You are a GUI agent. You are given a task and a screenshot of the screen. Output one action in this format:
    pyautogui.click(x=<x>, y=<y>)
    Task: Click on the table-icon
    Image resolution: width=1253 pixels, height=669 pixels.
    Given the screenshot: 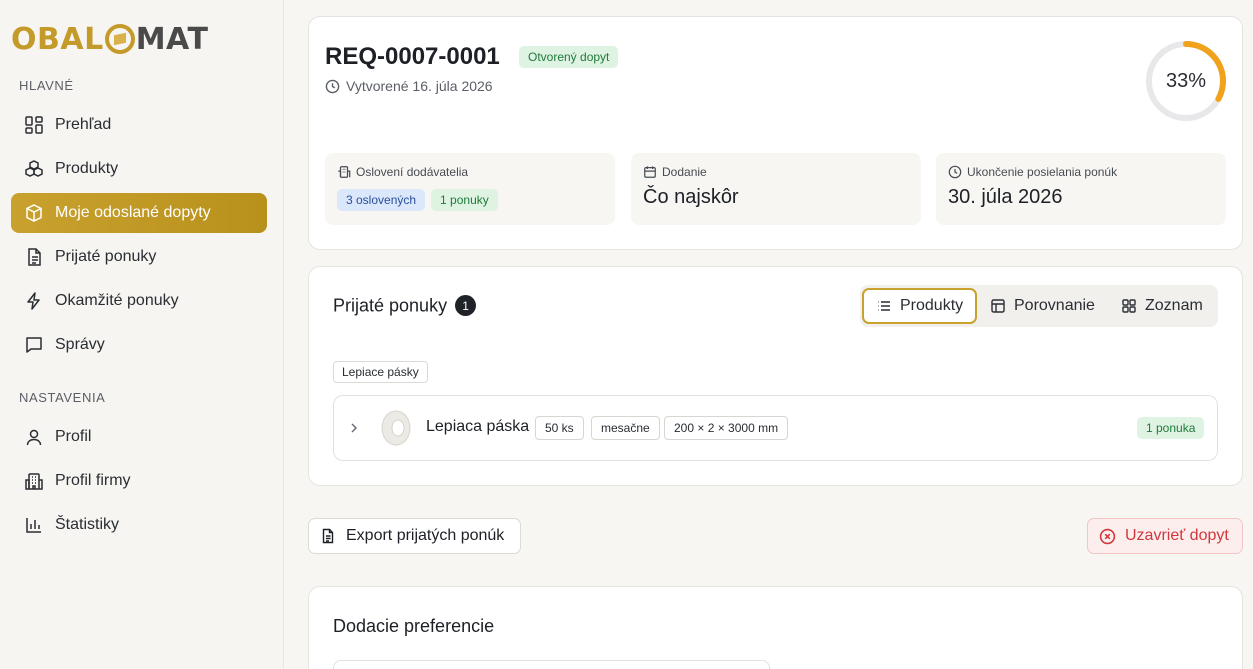 What is the action you would take?
    pyautogui.click(x=998, y=306)
    